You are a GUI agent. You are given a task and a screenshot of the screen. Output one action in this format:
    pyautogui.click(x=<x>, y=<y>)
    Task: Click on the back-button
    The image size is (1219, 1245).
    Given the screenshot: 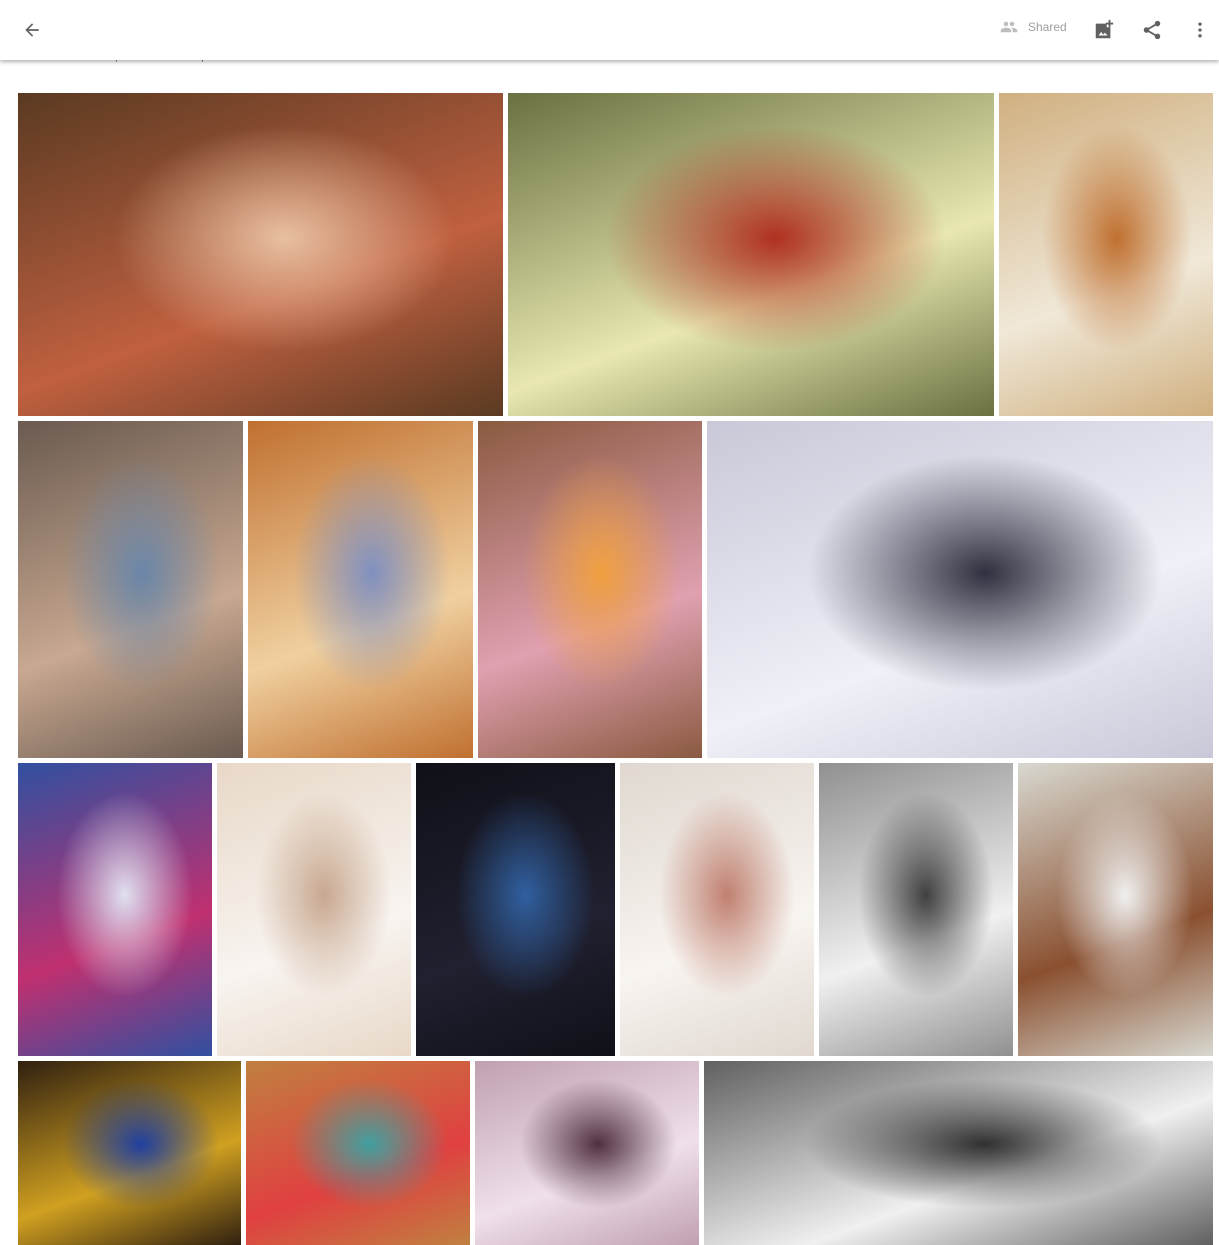 What is the action you would take?
    pyautogui.click(x=32, y=30)
    